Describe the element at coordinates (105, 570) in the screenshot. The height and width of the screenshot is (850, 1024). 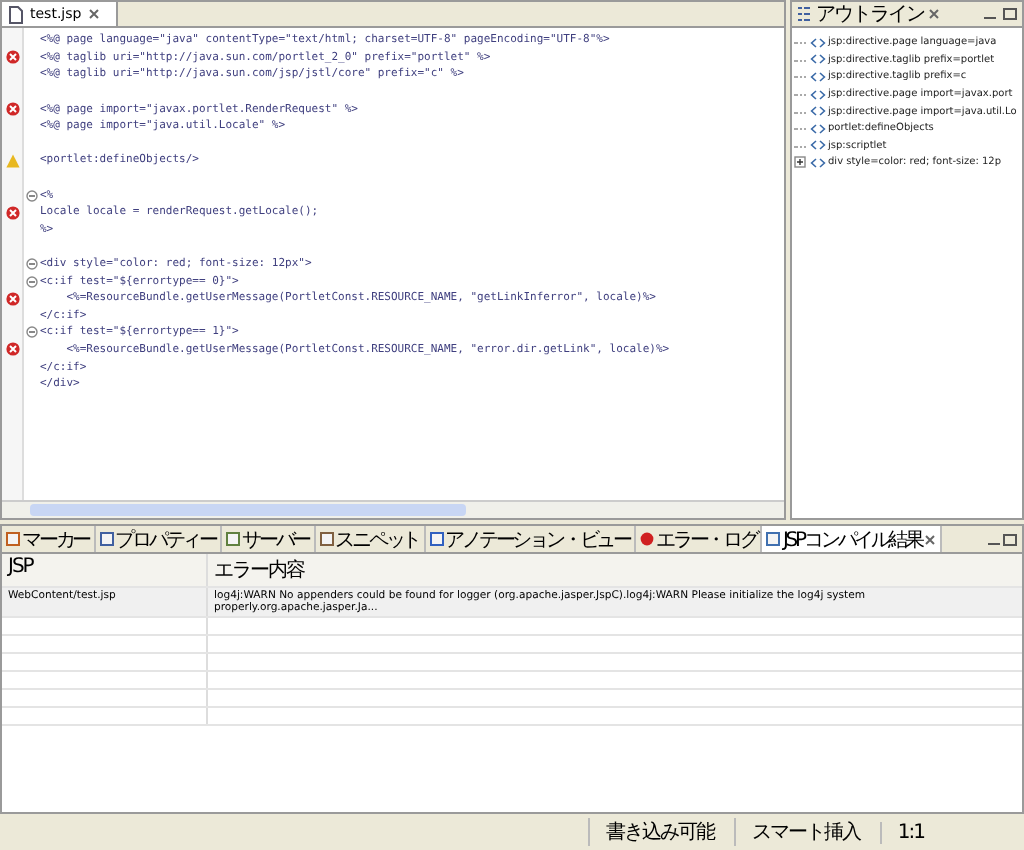
I see `column-header: JSP` at that location.